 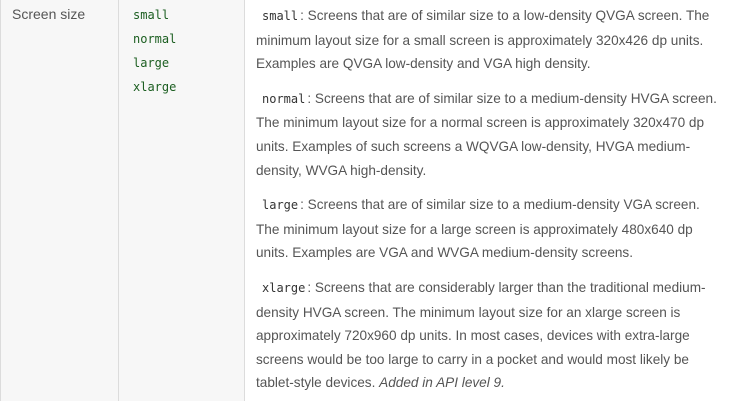 I want to click on qualifier-small: small, so click(x=151, y=15).